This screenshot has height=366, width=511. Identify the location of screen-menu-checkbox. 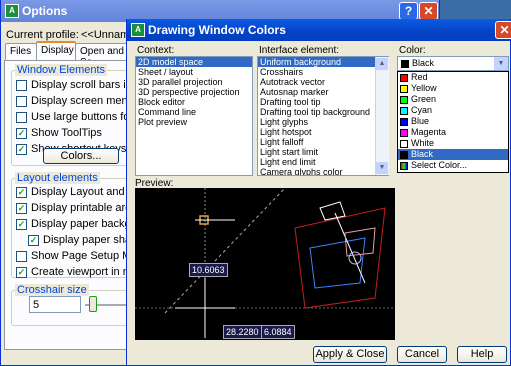
(21, 101).